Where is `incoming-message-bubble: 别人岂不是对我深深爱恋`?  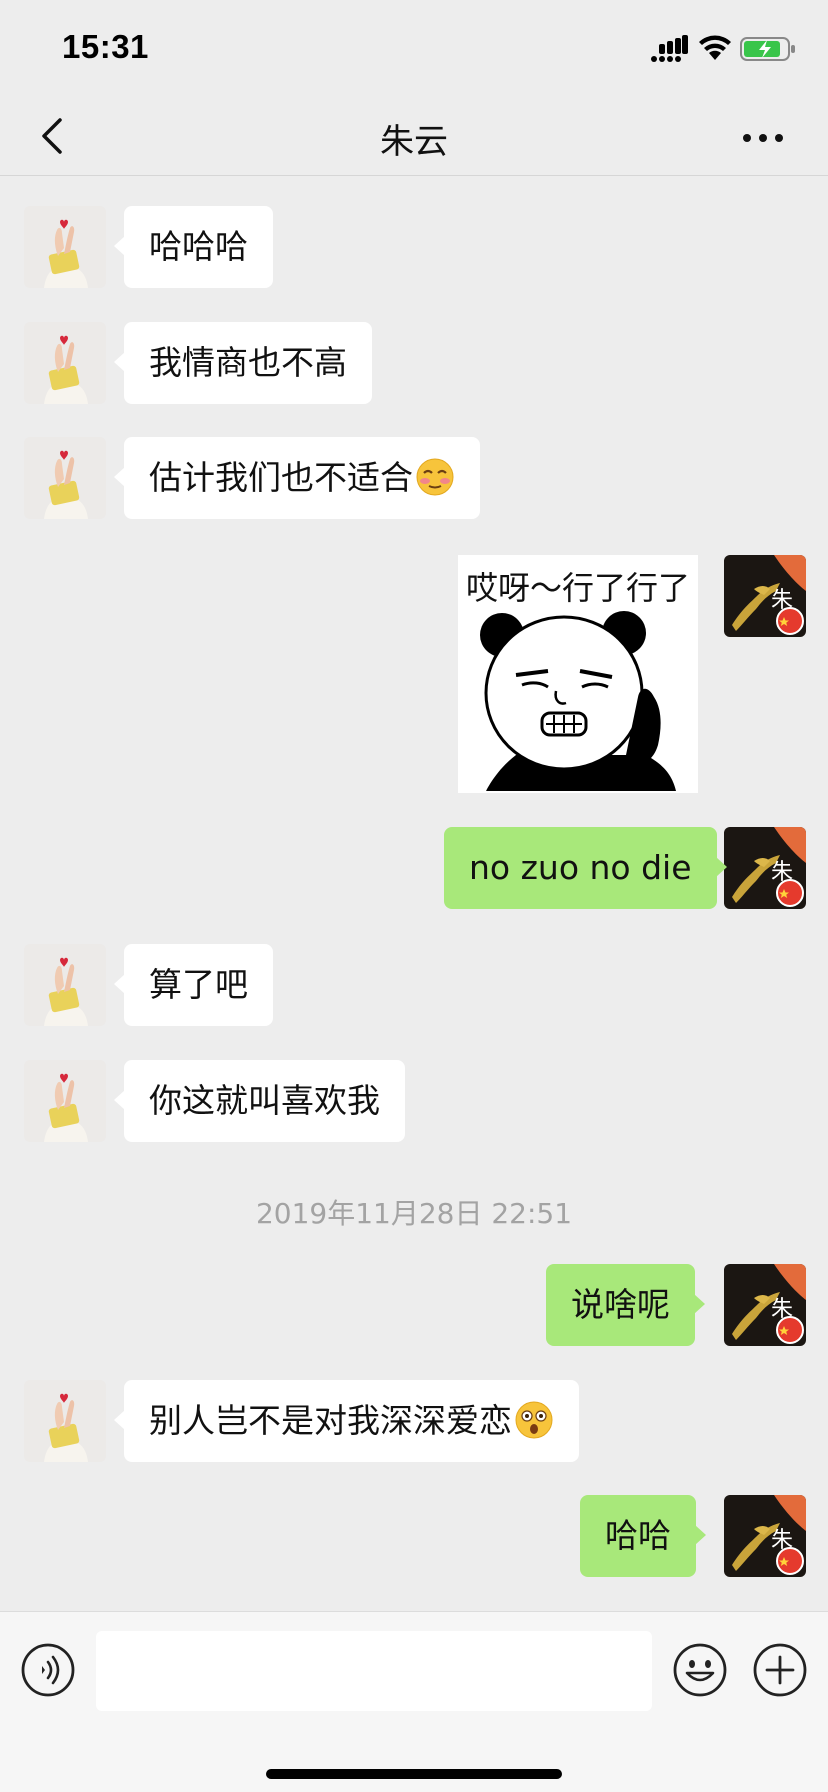
incoming-message-bubble: 别人岂不是对我深深爱恋 is located at coordinates (346, 1421).